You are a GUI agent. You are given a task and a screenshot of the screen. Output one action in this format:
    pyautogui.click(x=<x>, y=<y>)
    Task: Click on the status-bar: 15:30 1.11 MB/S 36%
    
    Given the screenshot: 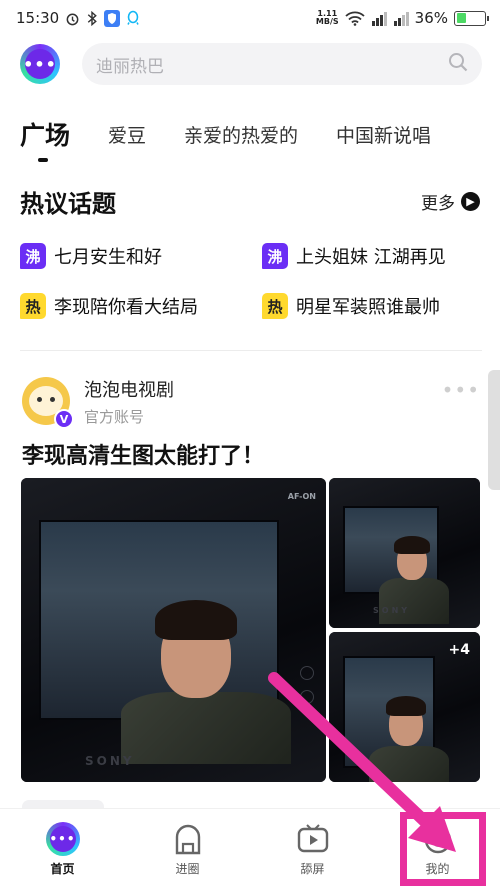 What is the action you would take?
    pyautogui.click(x=250, y=18)
    